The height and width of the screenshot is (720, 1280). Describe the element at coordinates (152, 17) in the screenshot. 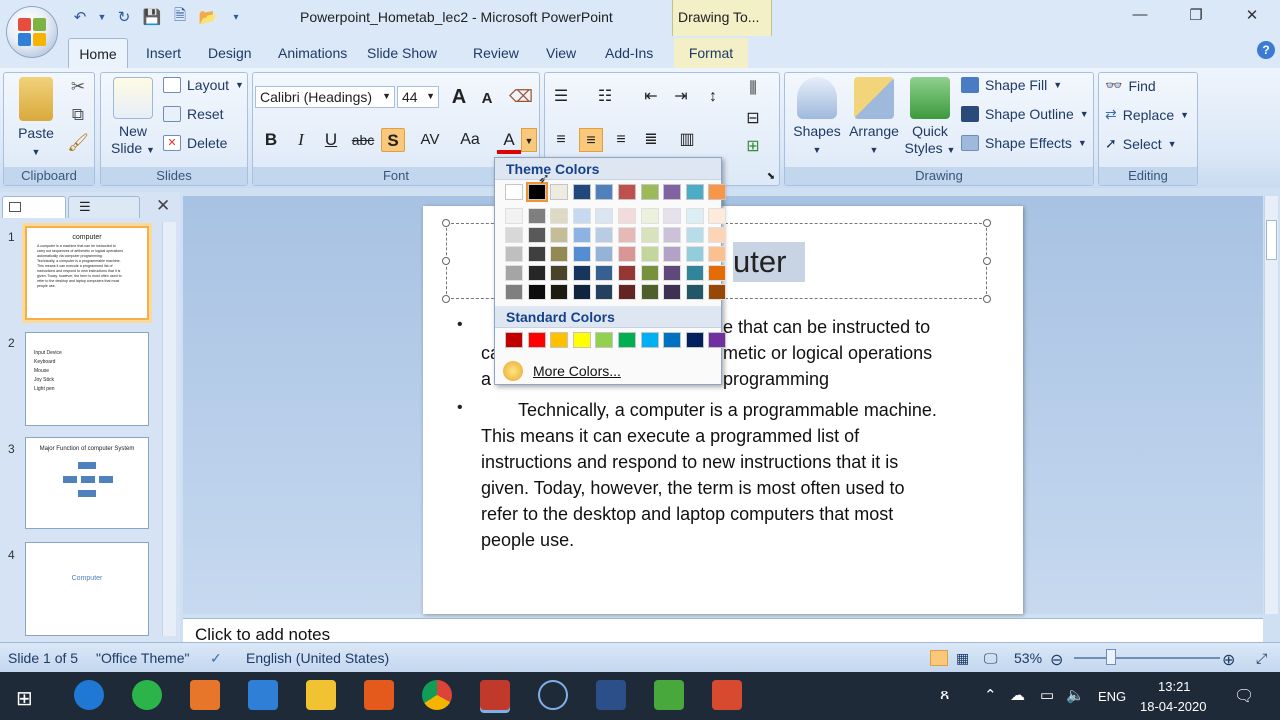

I see `save-icon: 💾` at that location.